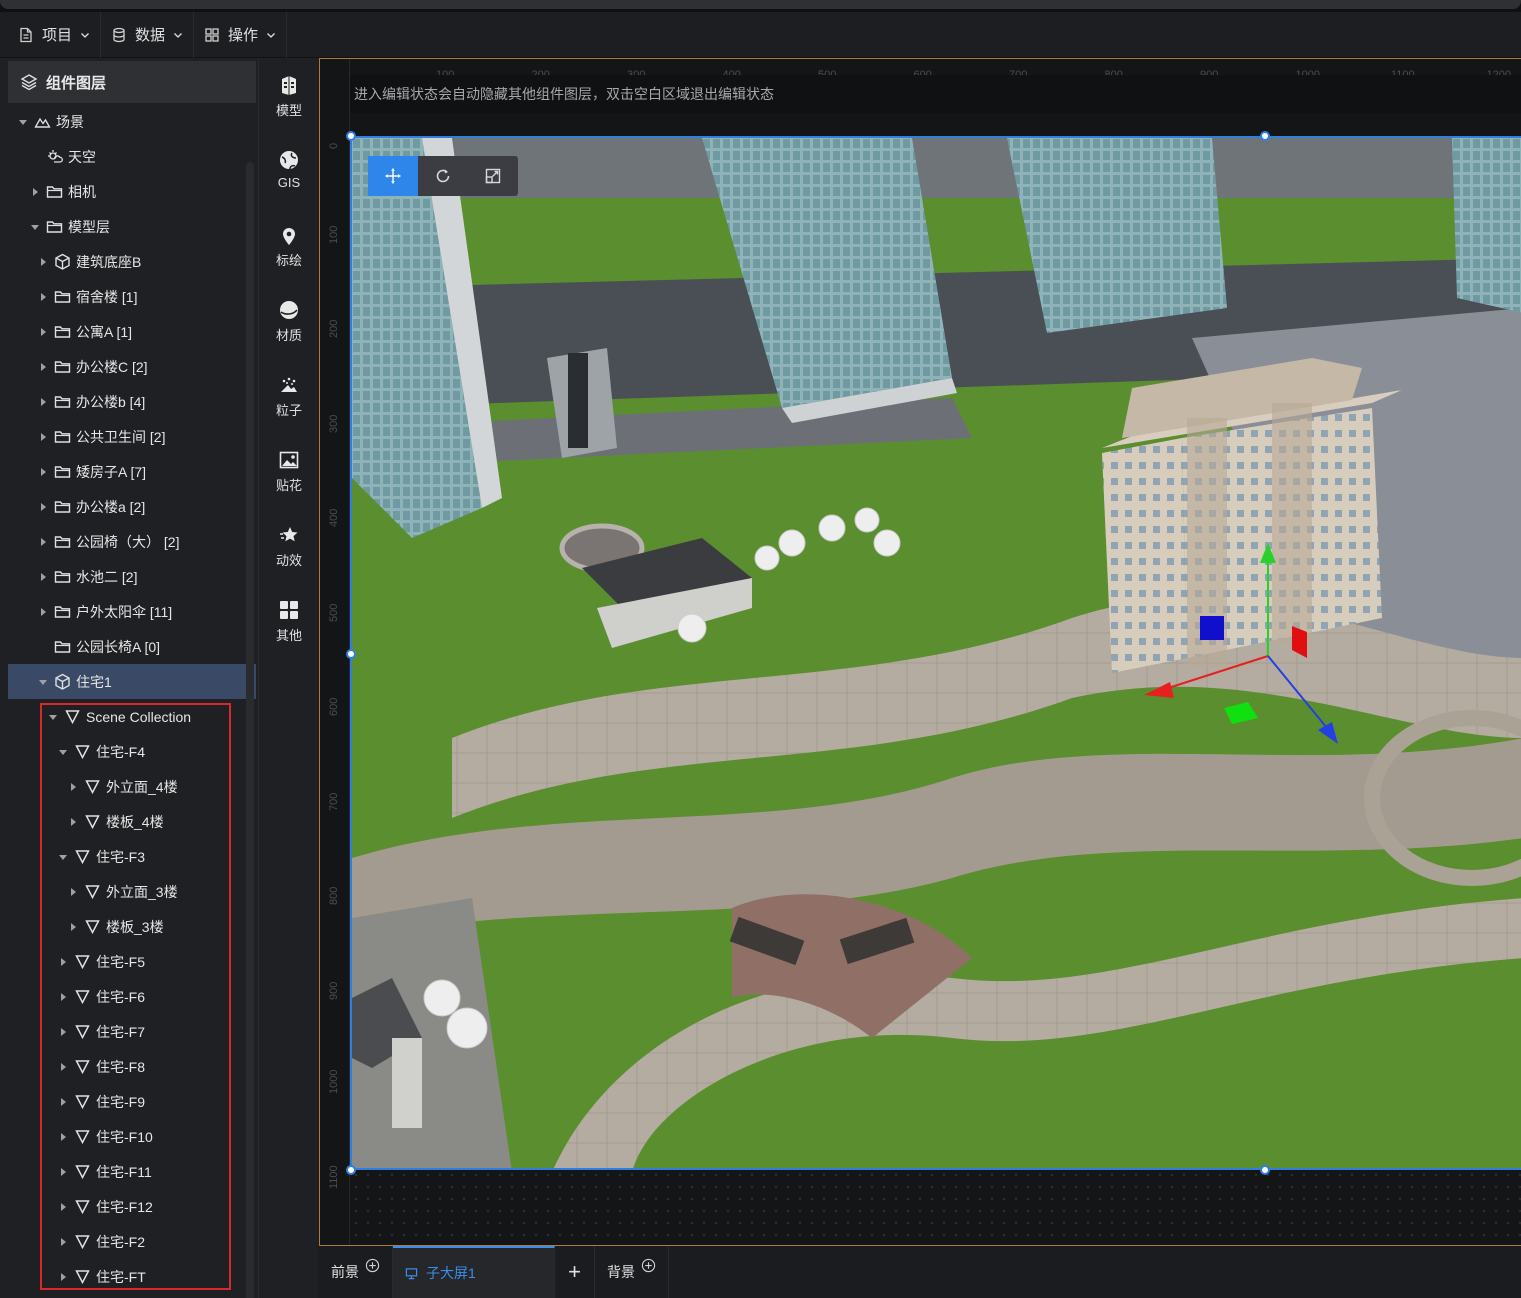 The width and height of the screenshot is (1521, 1298). What do you see at coordinates (289, 329) in the screenshot?
I see `tool-material-sphere: 材质` at bounding box center [289, 329].